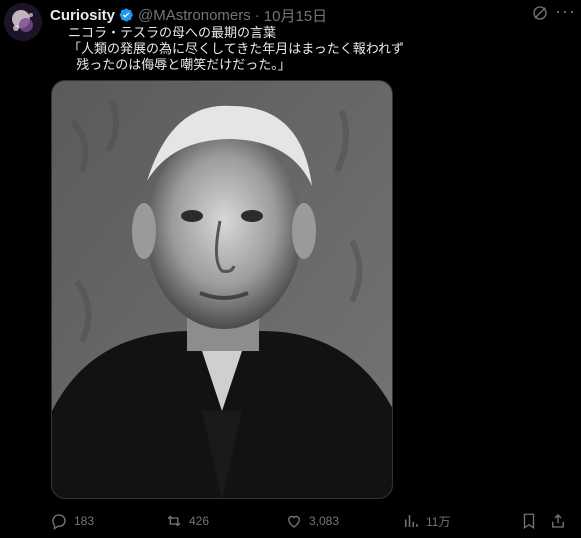  Describe the element at coordinates (187, 521) in the screenshot. I see `repost-button: 426` at that location.